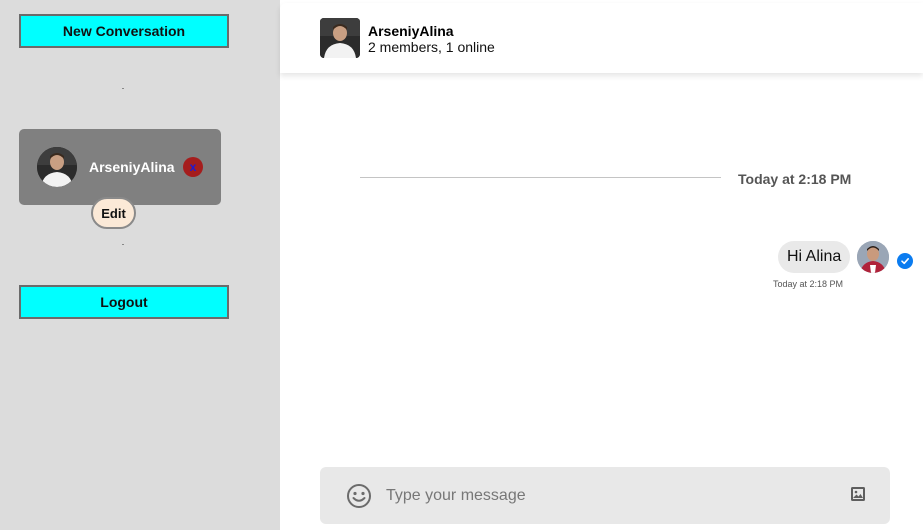 This screenshot has height=530, width=923. I want to click on sender-avatar, so click(873, 257).